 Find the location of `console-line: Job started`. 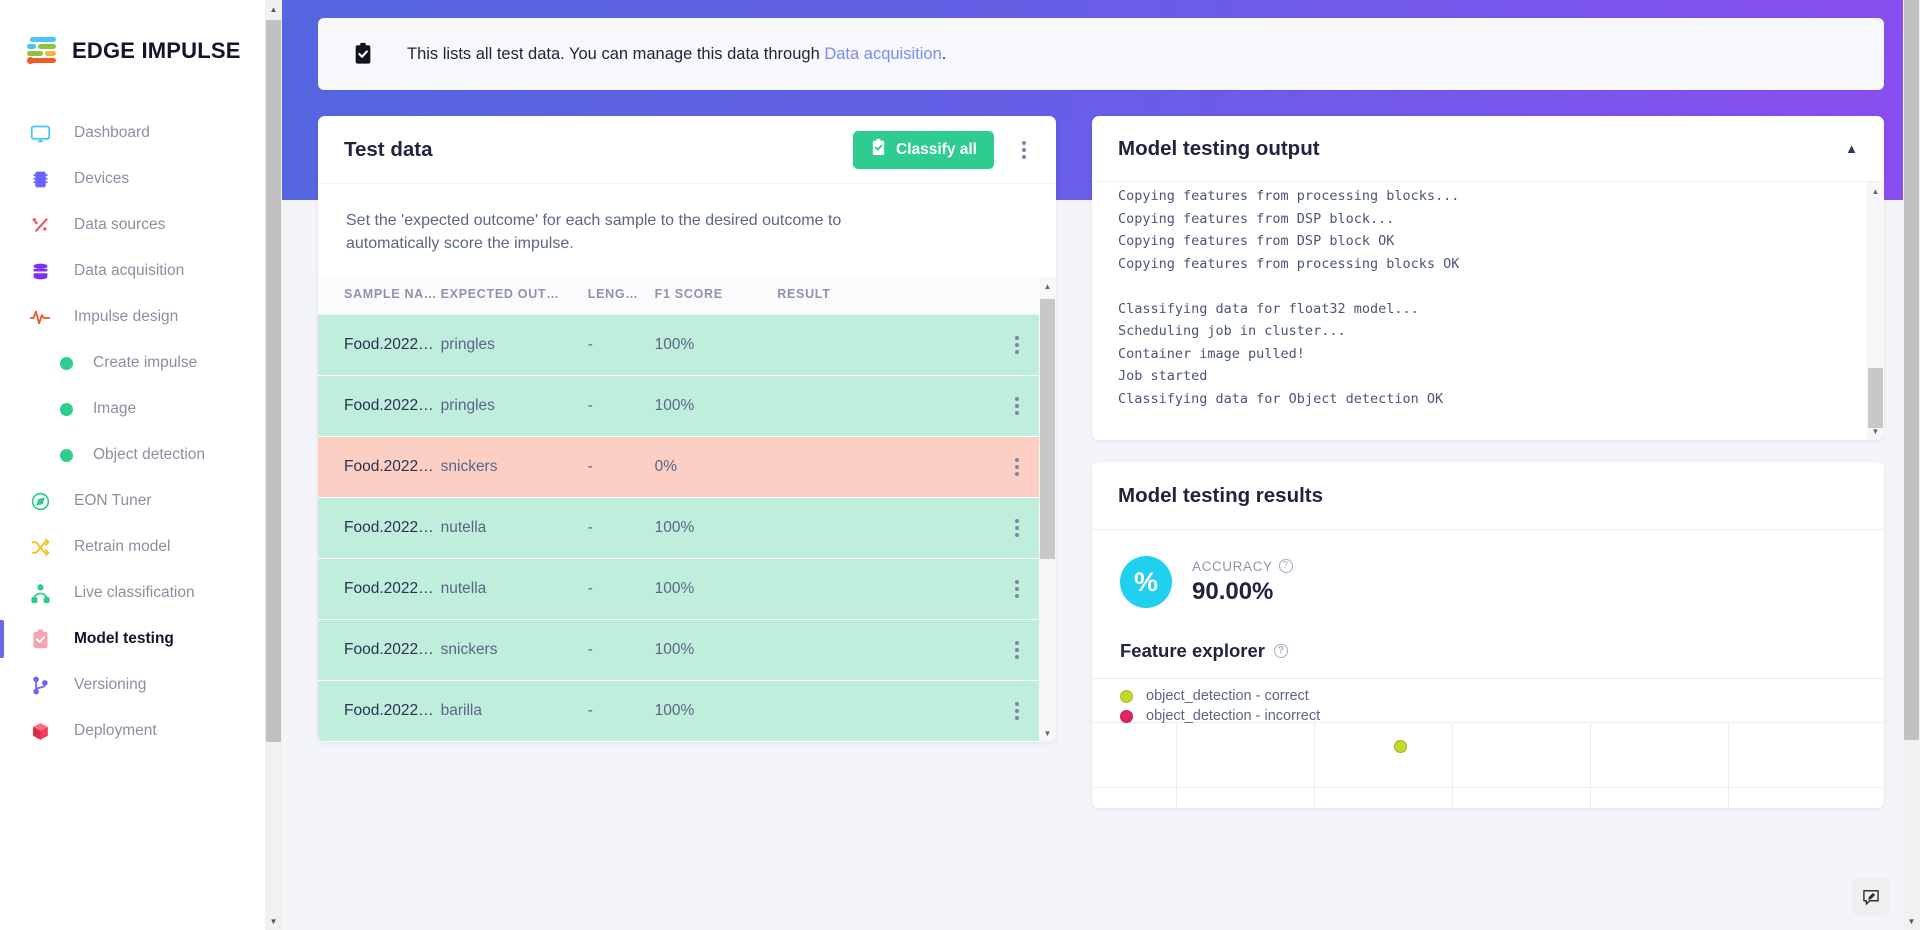

console-line: Job started is located at coordinates (1163, 376).